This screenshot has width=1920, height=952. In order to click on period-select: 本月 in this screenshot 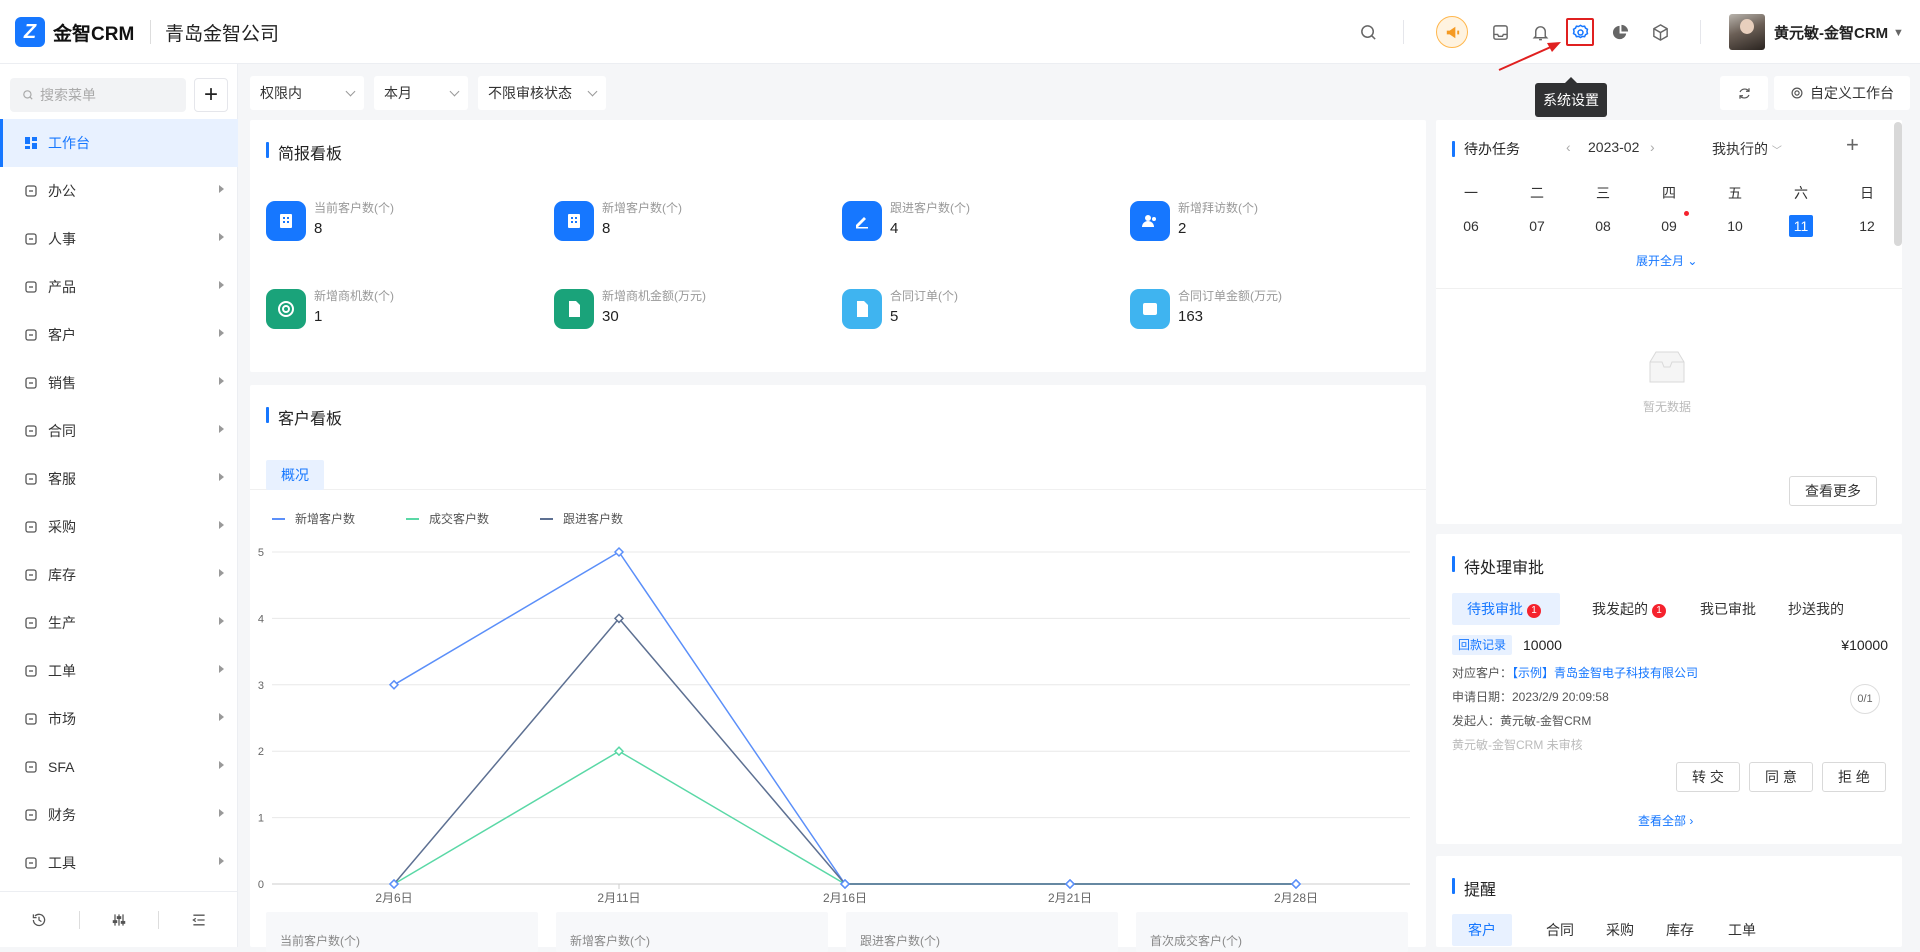, I will do `click(421, 93)`.